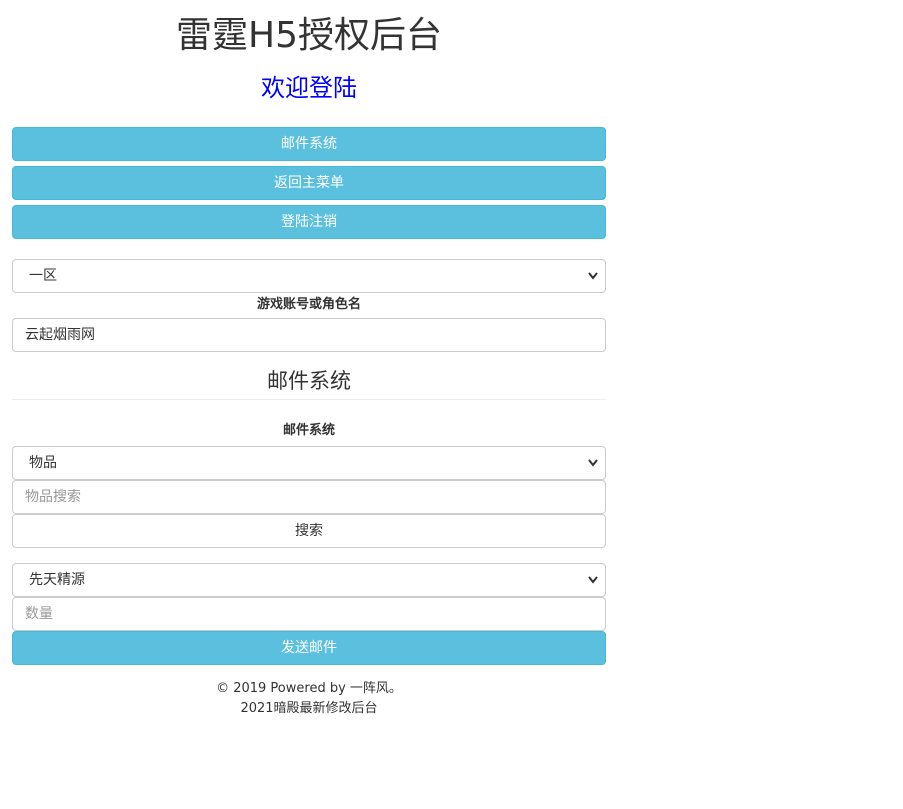  What do you see at coordinates (309, 580) in the screenshot?
I see `item-select: 先天精源` at bounding box center [309, 580].